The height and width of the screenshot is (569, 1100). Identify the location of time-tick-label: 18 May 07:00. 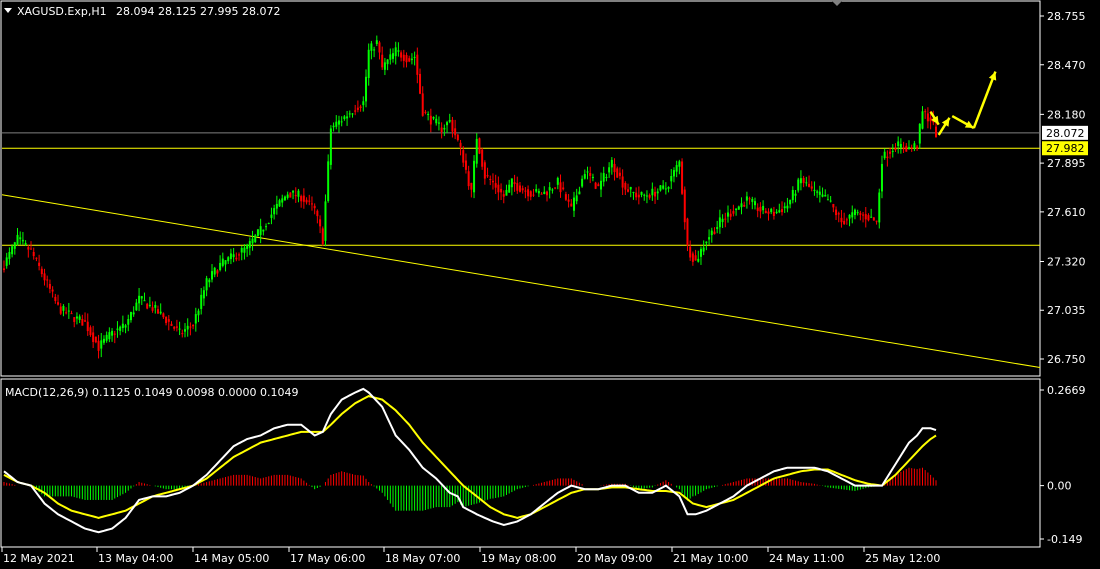
(422, 558).